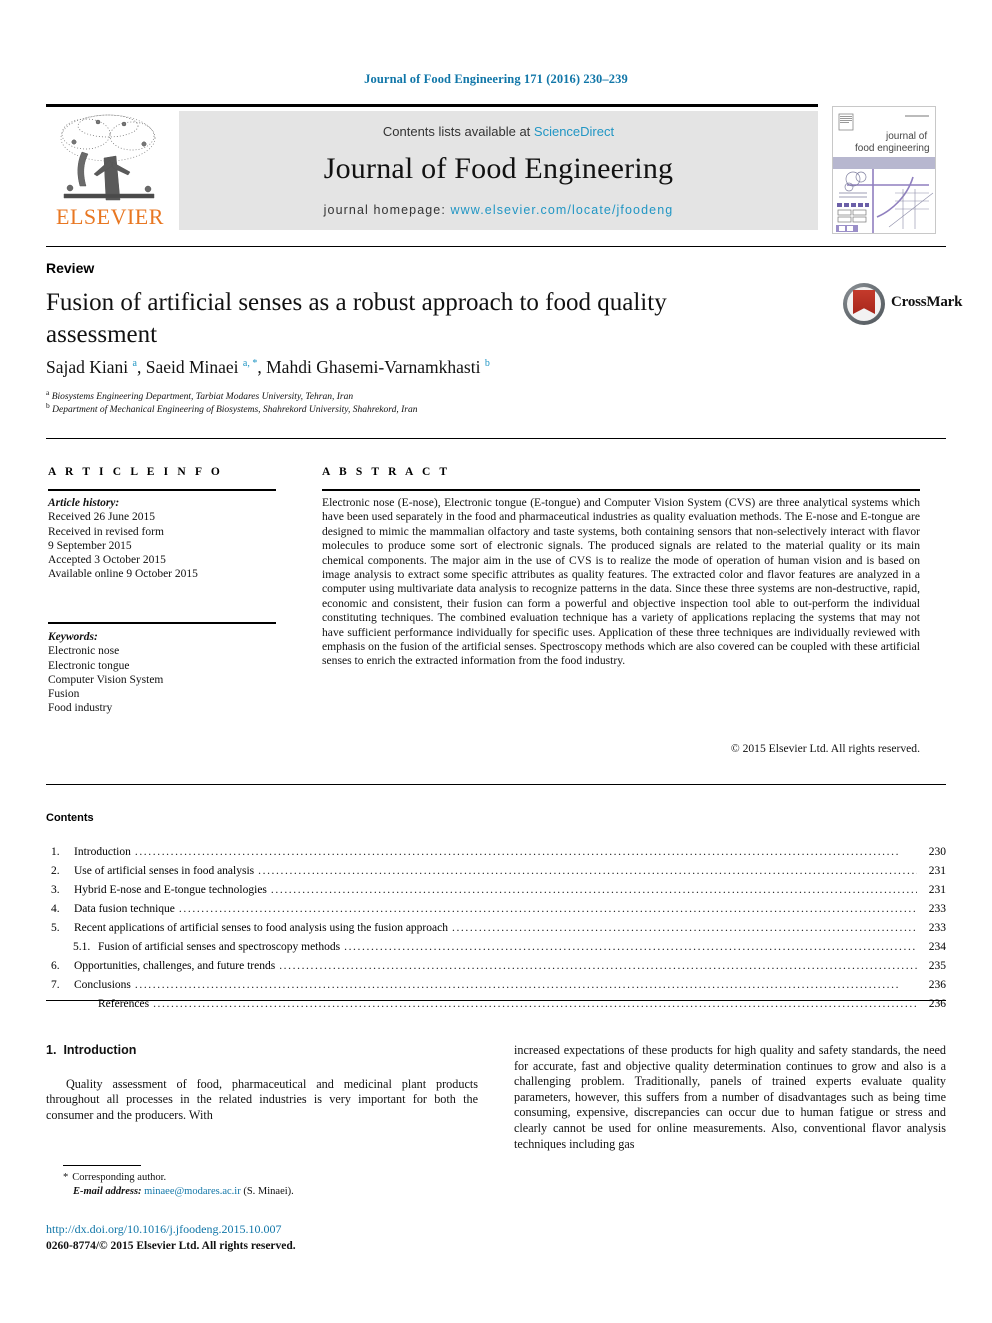 The height and width of the screenshot is (1323, 992). I want to click on elsevier-tree-icon, so click(109, 158).